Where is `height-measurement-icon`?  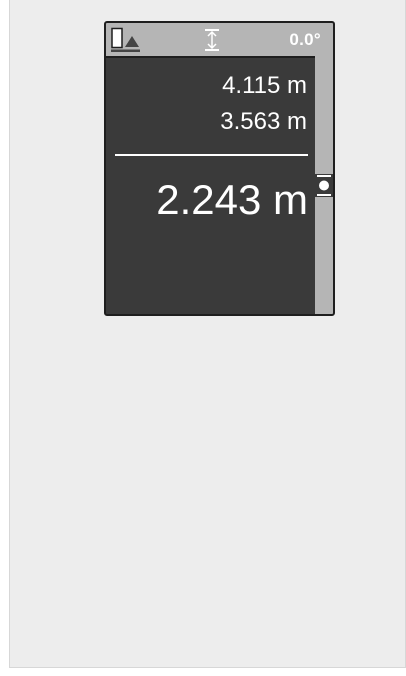
height-measurement-icon is located at coordinates (212, 40).